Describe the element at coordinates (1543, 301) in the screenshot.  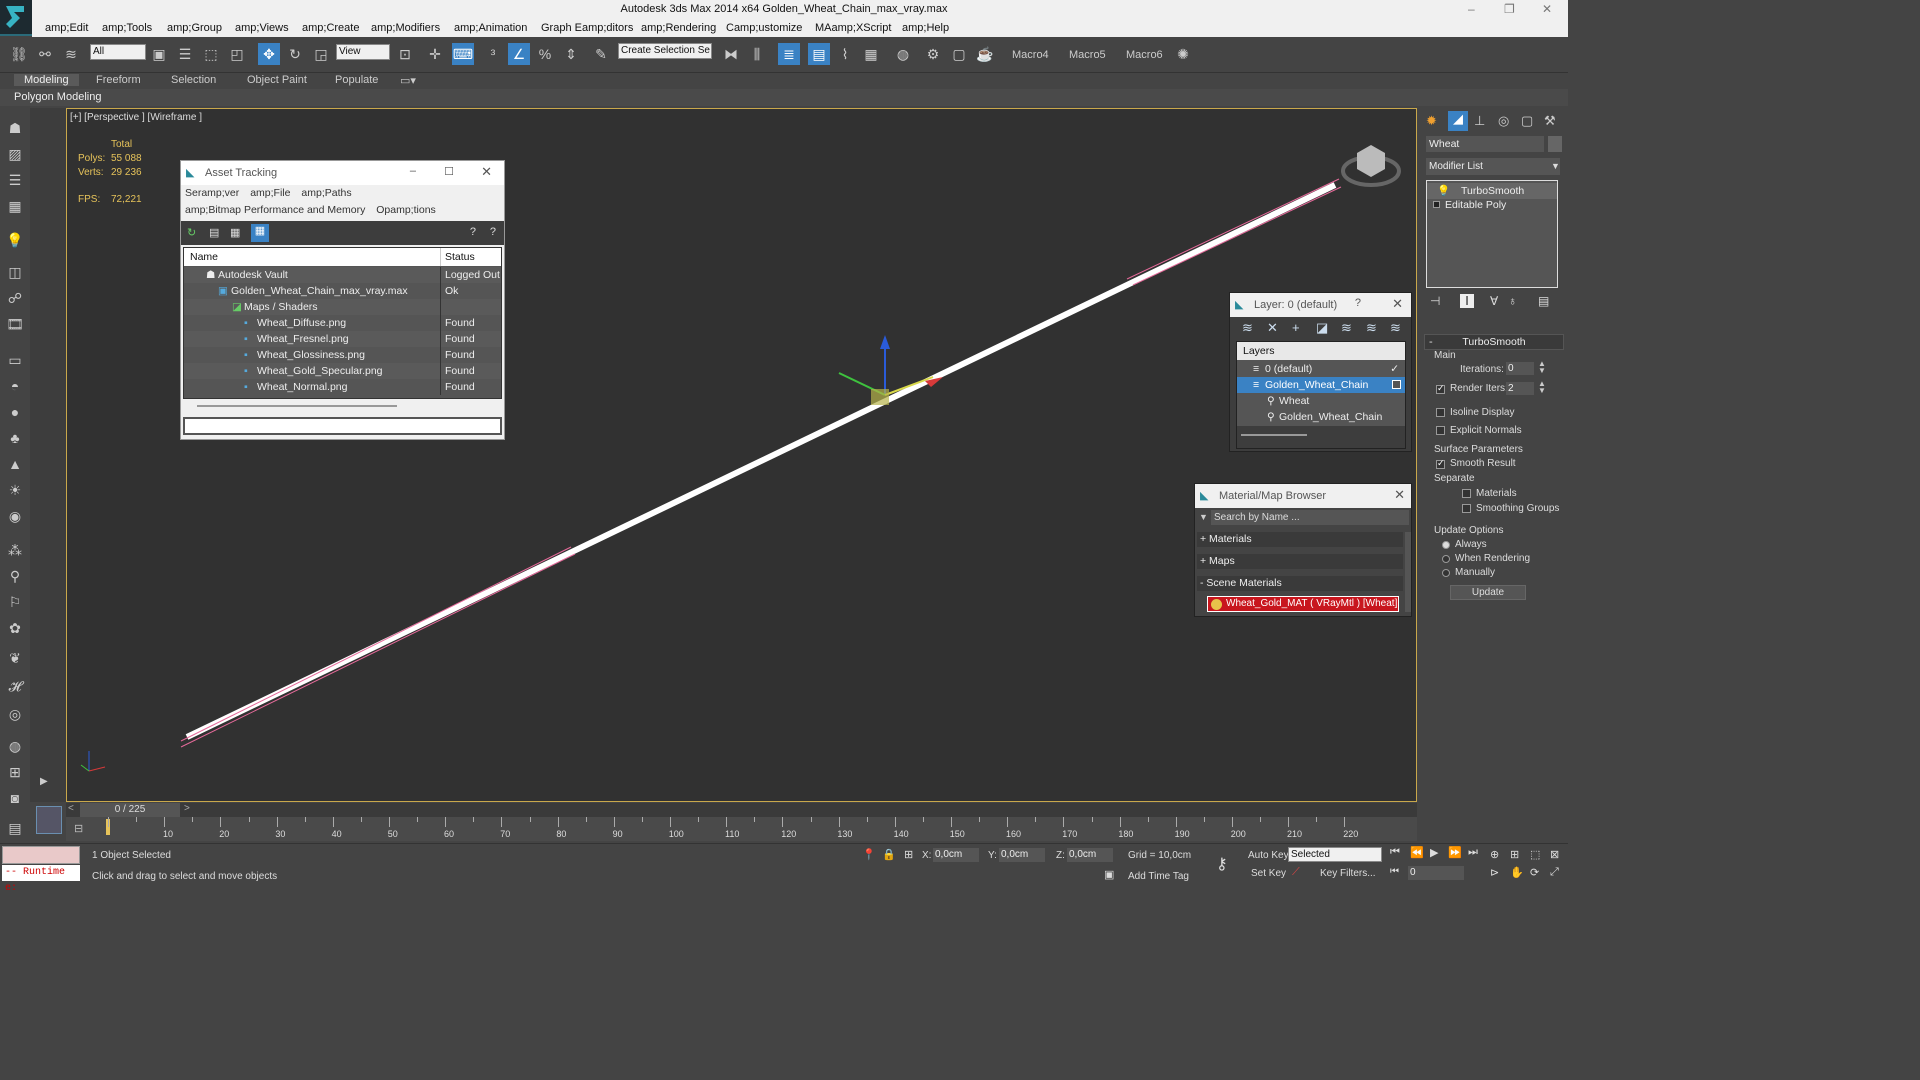
I see `configure-sets-icon: ▤` at that location.